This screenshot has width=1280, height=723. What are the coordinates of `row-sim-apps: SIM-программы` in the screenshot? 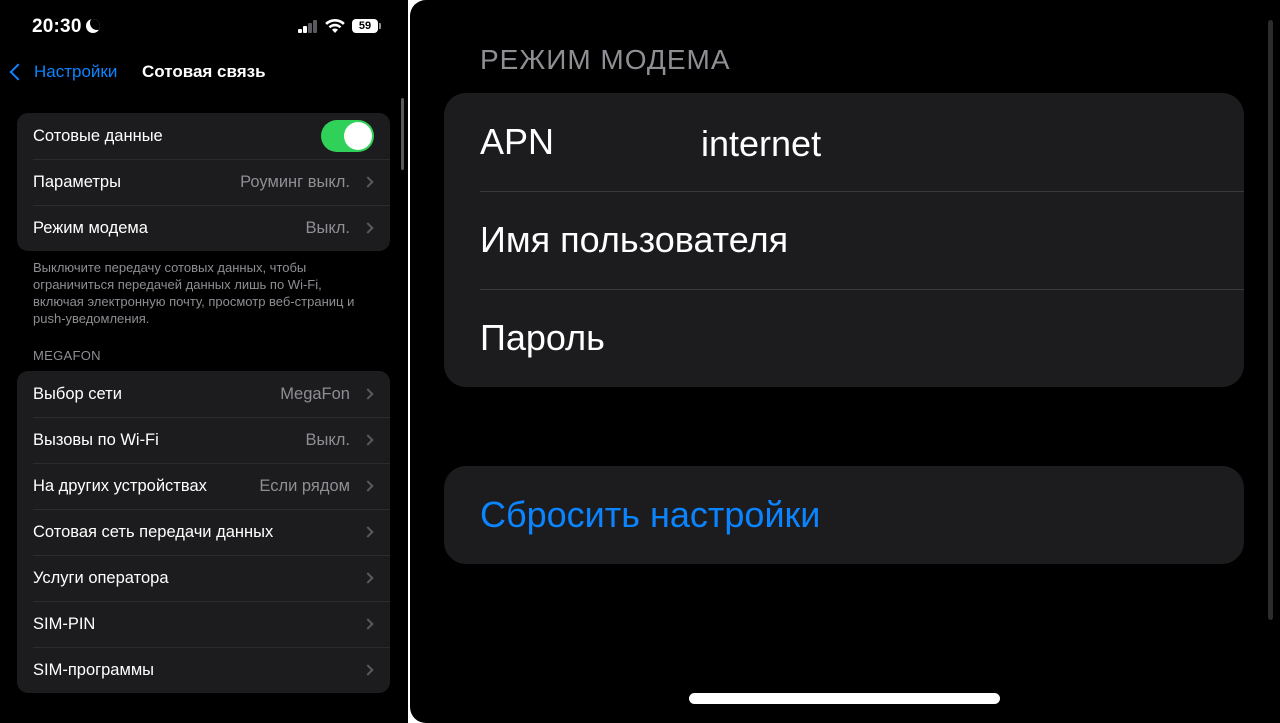 It's located at (203, 670).